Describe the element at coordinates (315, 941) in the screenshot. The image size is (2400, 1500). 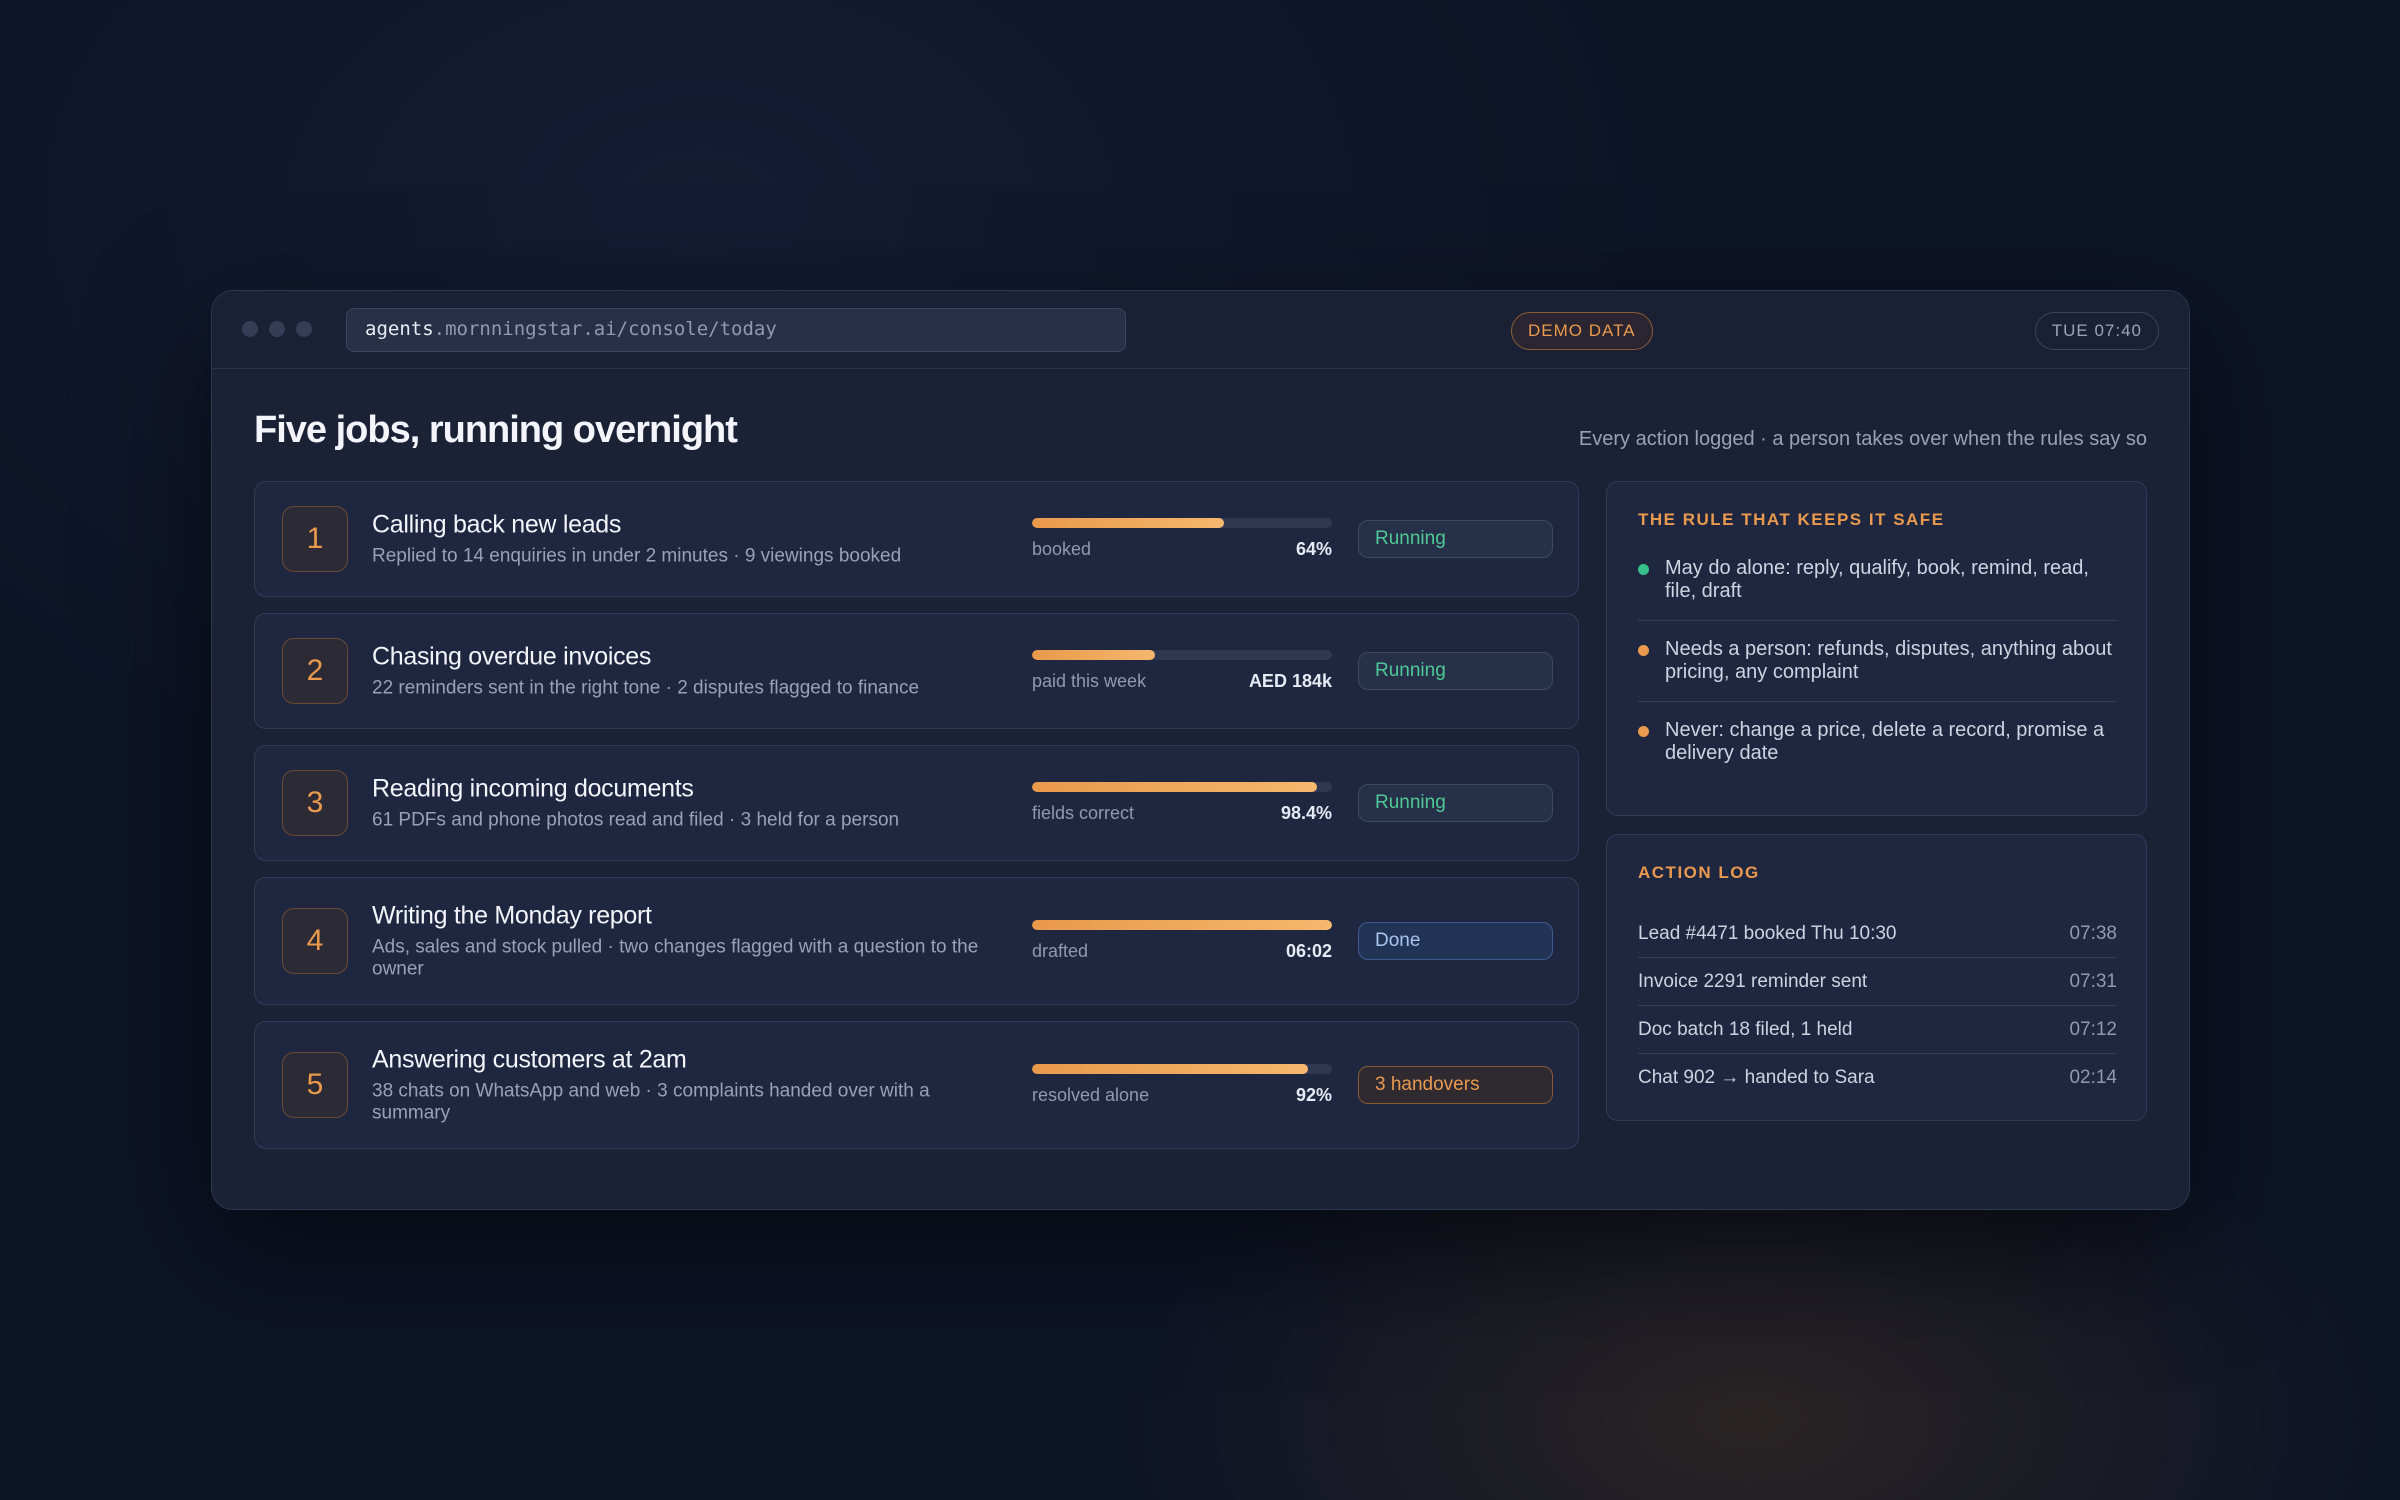
I see `job-number: 4` at that location.